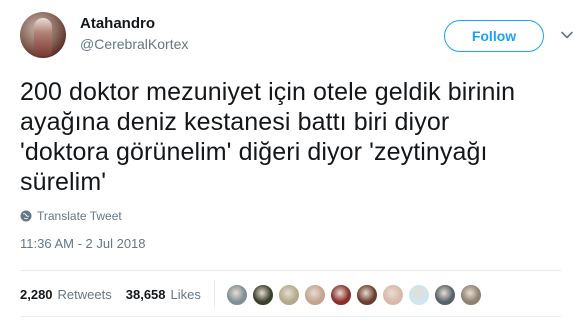 The height and width of the screenshot is (325, 581). What do you see at coordinates (235, 122) in the screenshot?
I see `tweet-text-line: ayağına deniz kestanesi battı biri diyor` at bounding box center [235, 122].